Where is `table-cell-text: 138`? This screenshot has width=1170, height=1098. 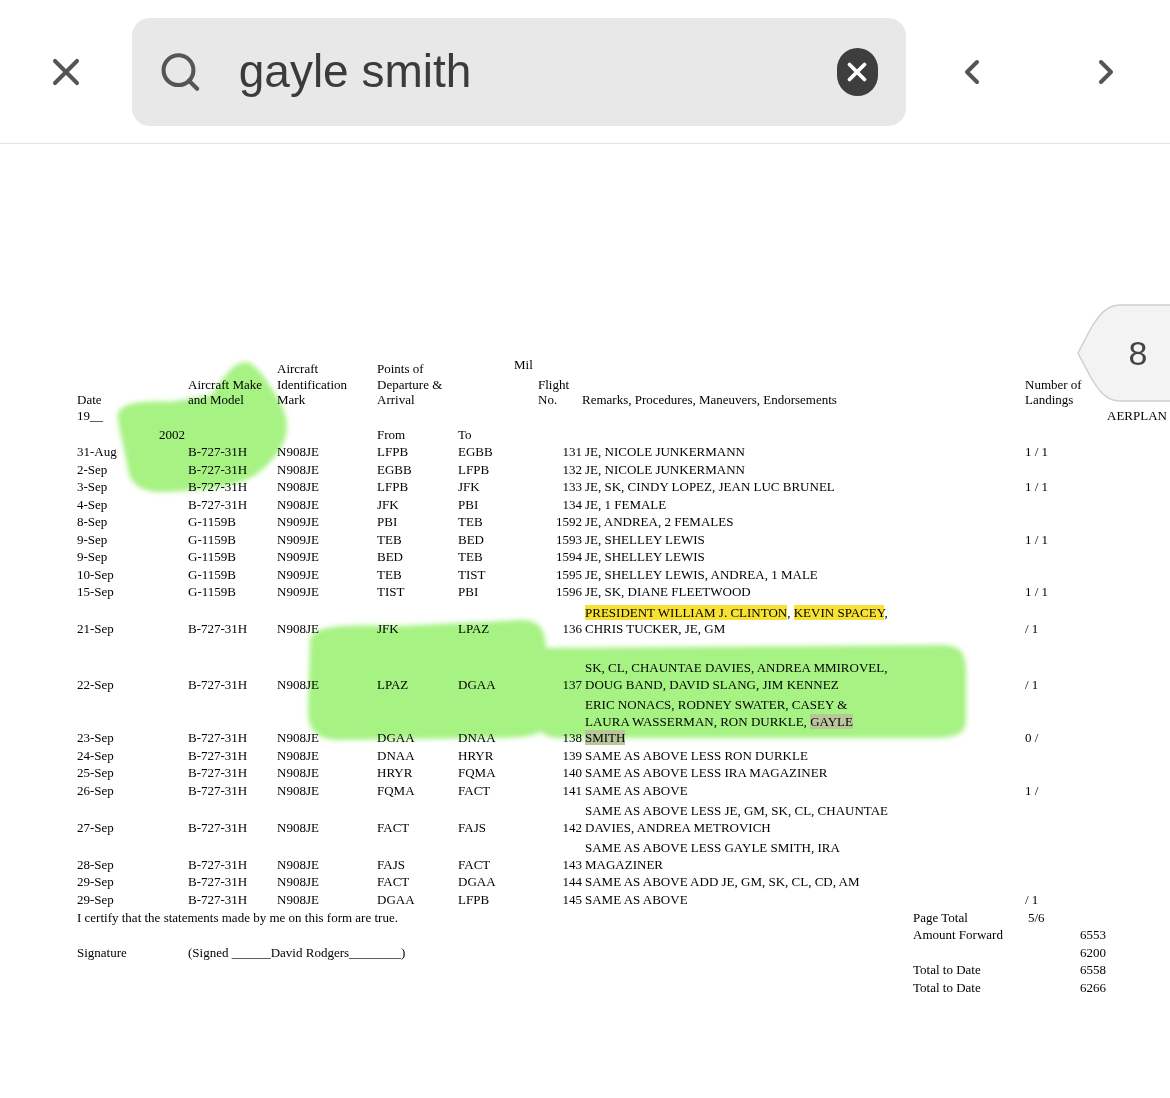 table-cell-text: 138 is located at coordinates (571, 738).